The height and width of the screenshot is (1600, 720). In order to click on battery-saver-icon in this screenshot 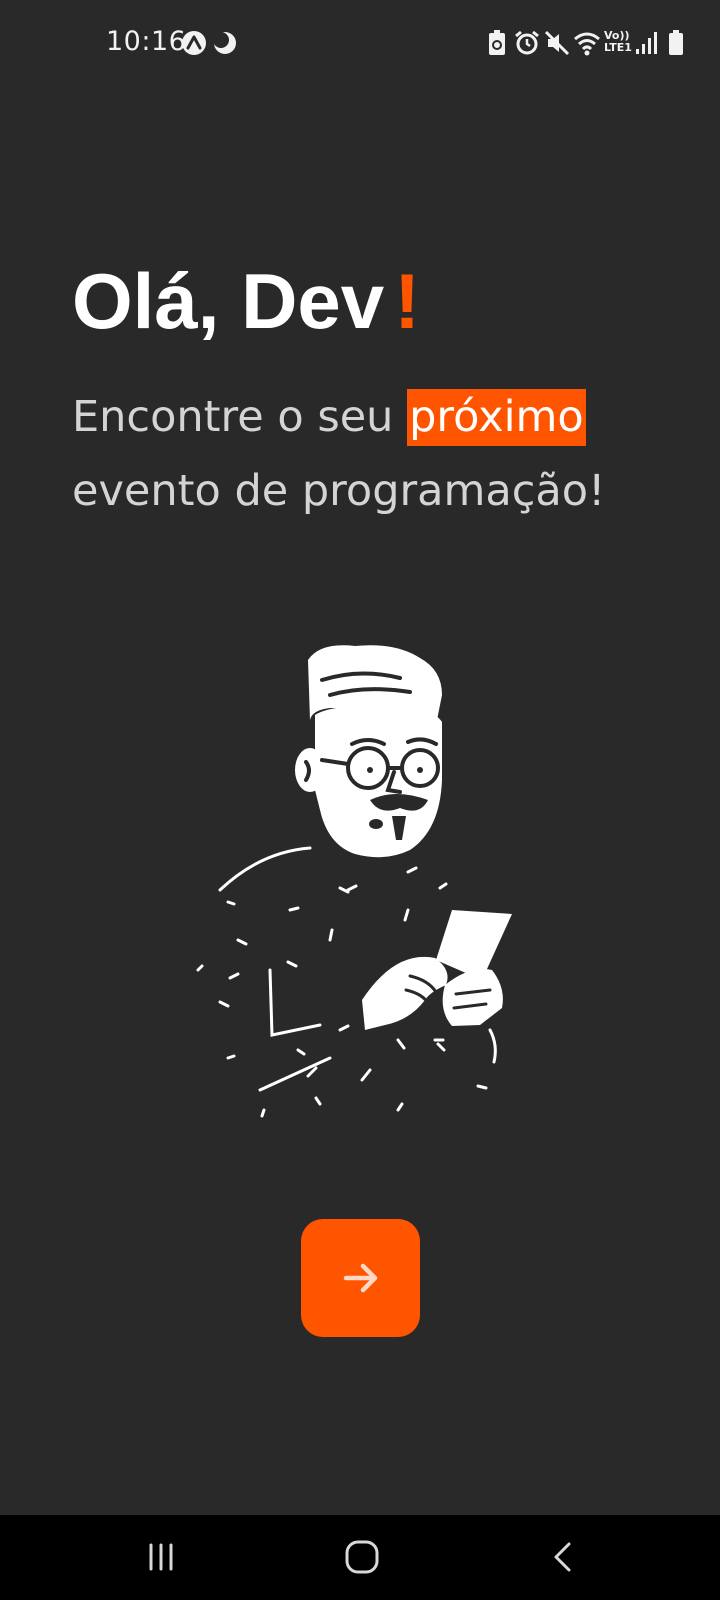, I will do `click(497, 42)`.